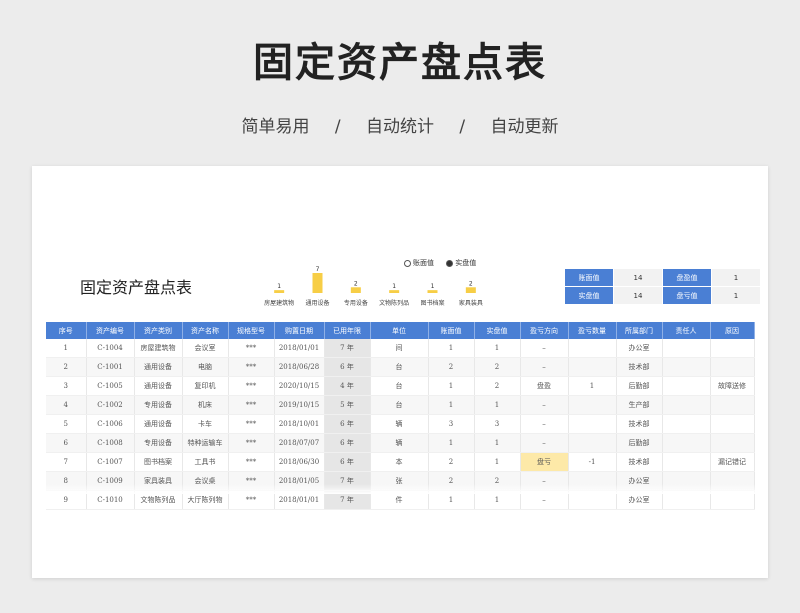 The image size is (800, 613). What do you see at coordinates (110, 386) in the screenshot?
I see `table-cell: C-1005` at bounding box center [110, 386].